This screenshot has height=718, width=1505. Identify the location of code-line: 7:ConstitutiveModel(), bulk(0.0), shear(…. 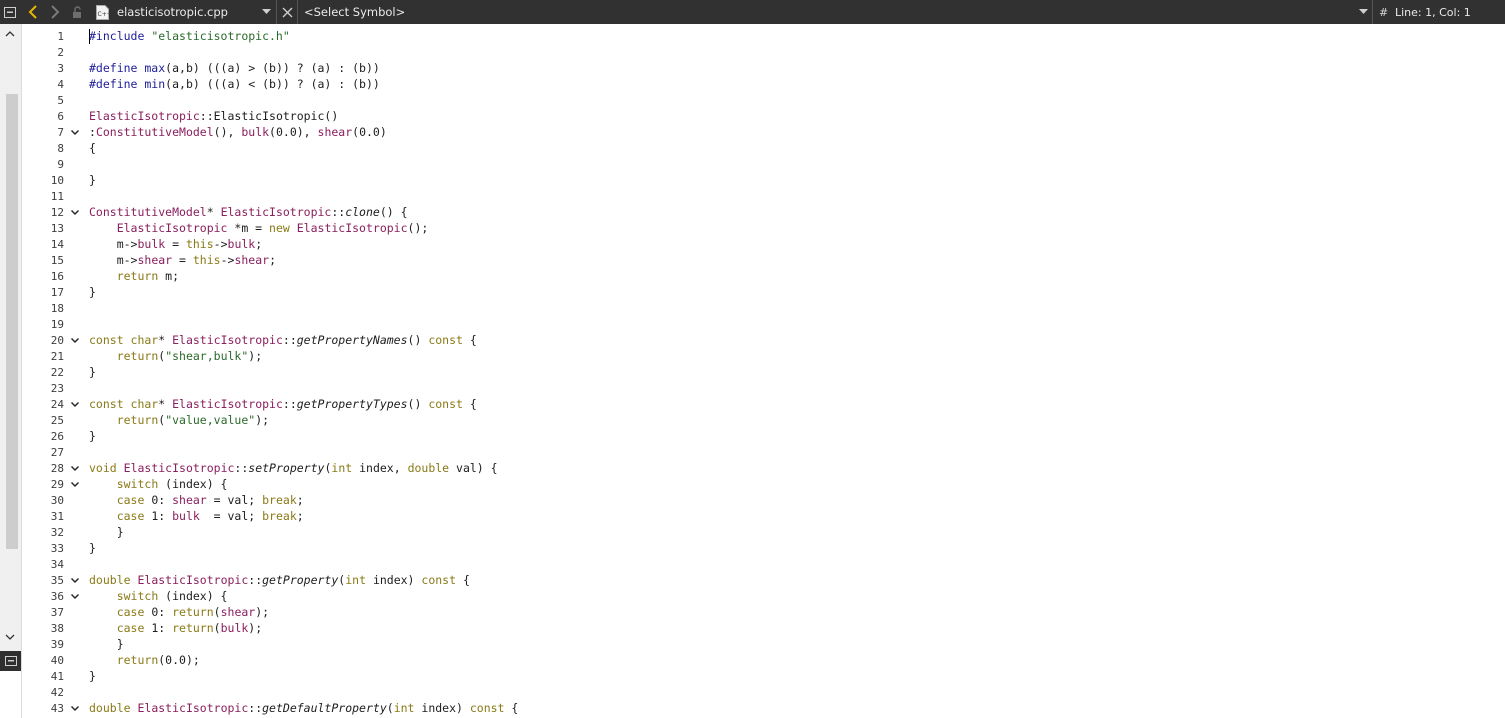
(763, 132).